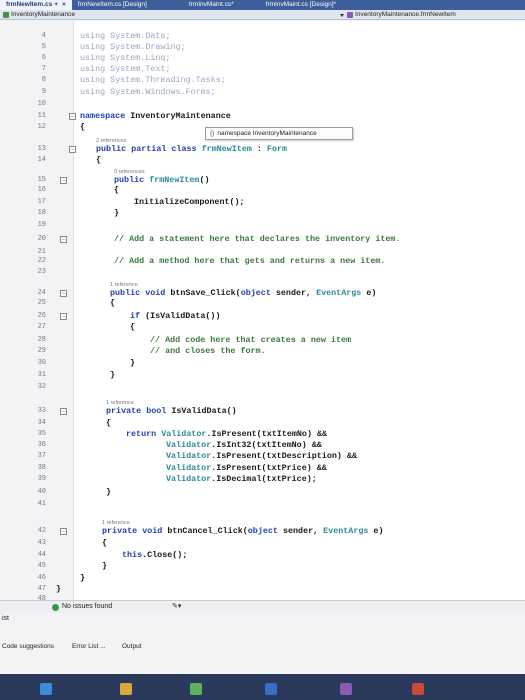  Describe the element at coordinates (126, 689) in the screenshot. I see `folder-icon` at that location.